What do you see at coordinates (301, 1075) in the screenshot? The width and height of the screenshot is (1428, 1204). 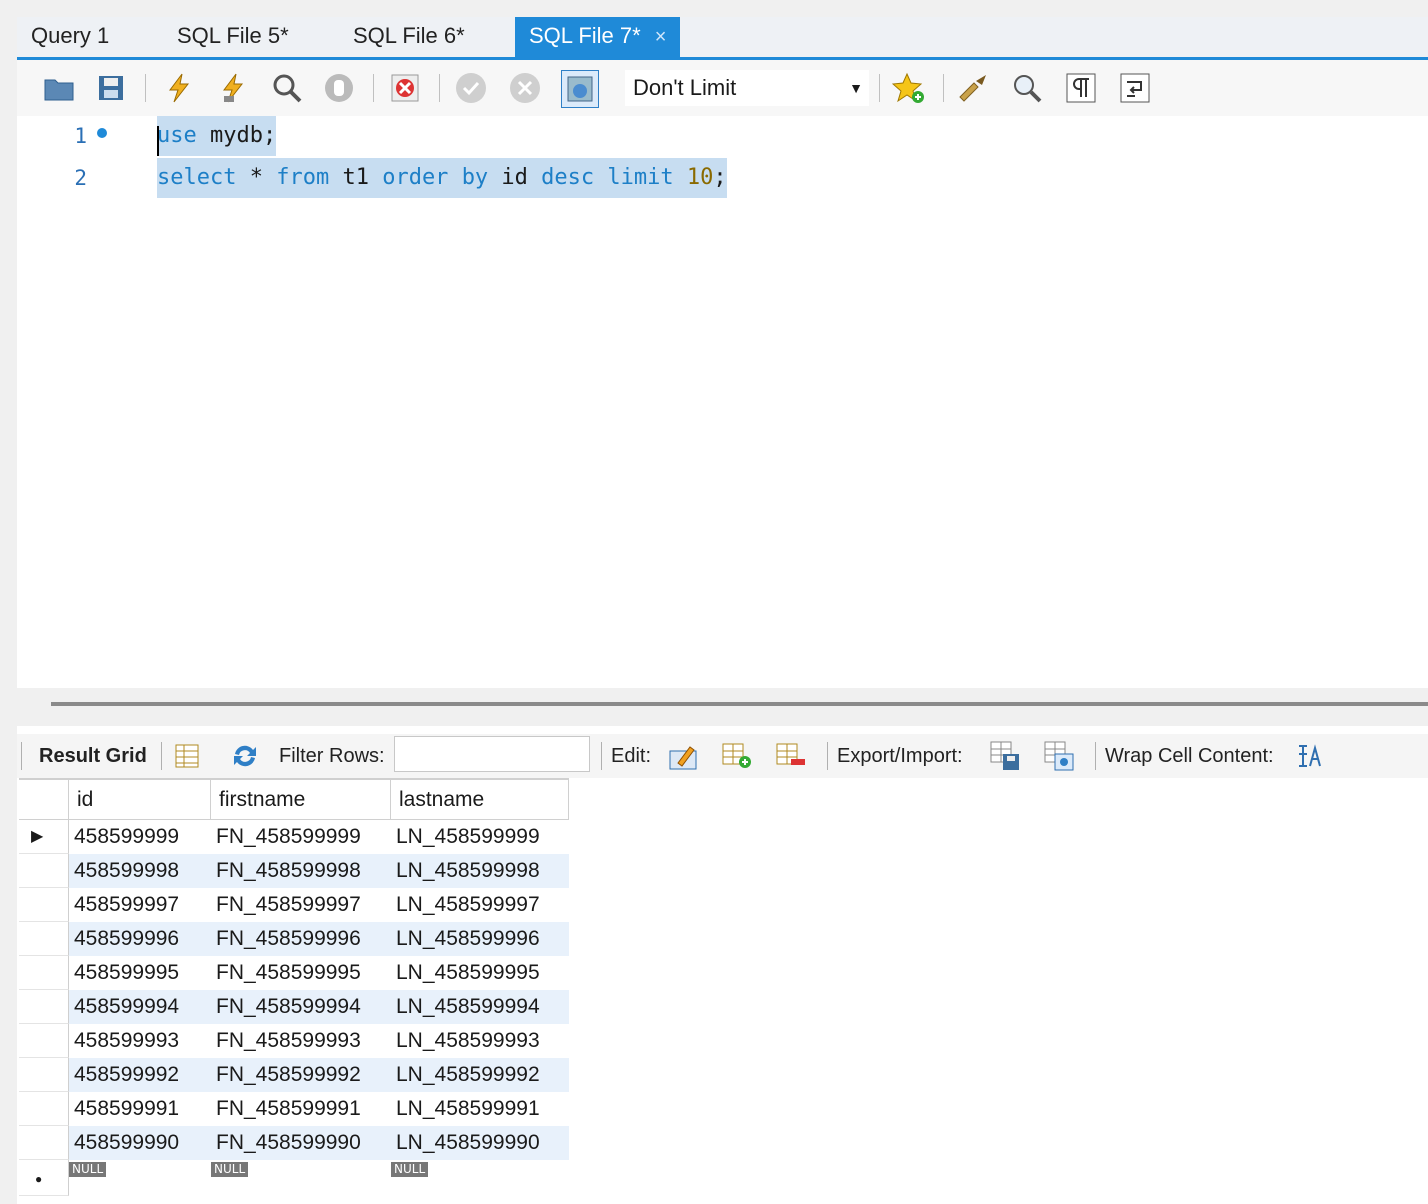 I see `table-cell: FN_458599992` at bounding box center [301, 1075].